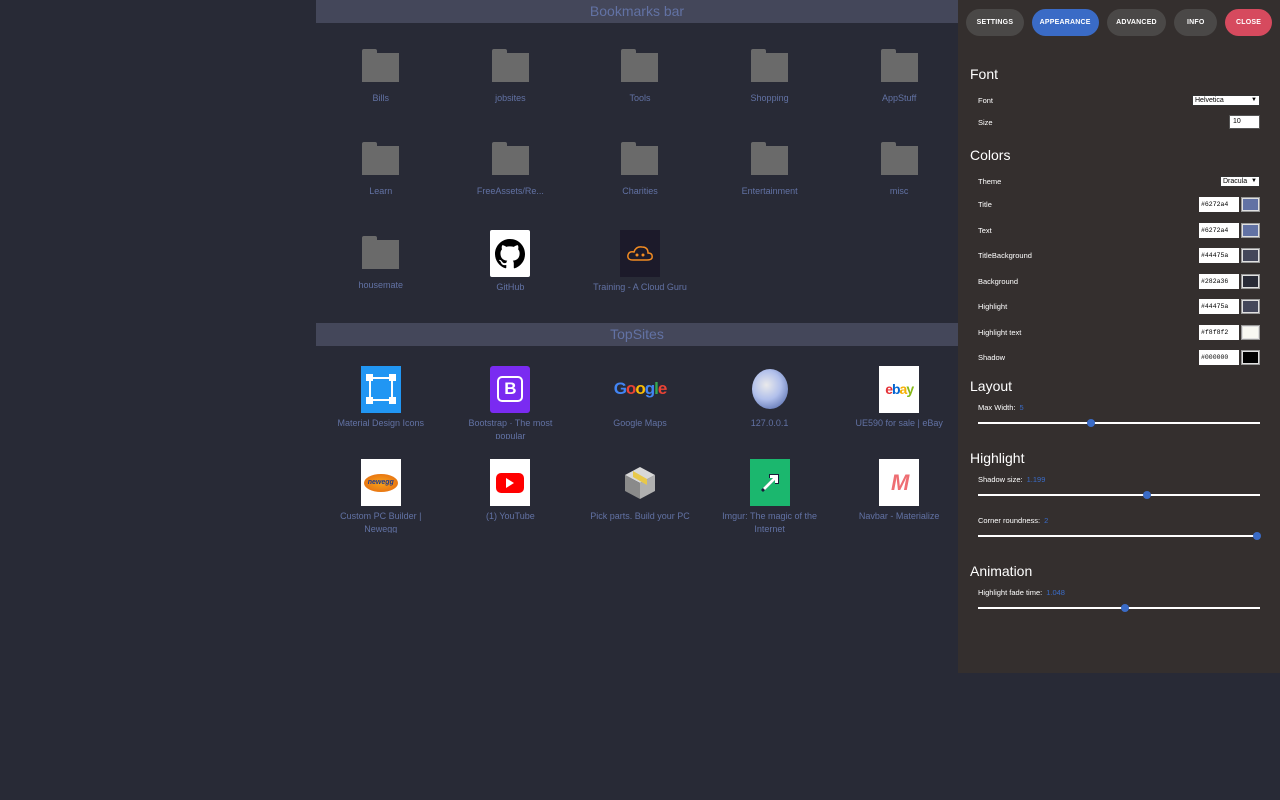  What do you see at coordinates (640, 482) in the screenshot?
I see `pcpartpicker-icon` at bounding box center [640, 482].